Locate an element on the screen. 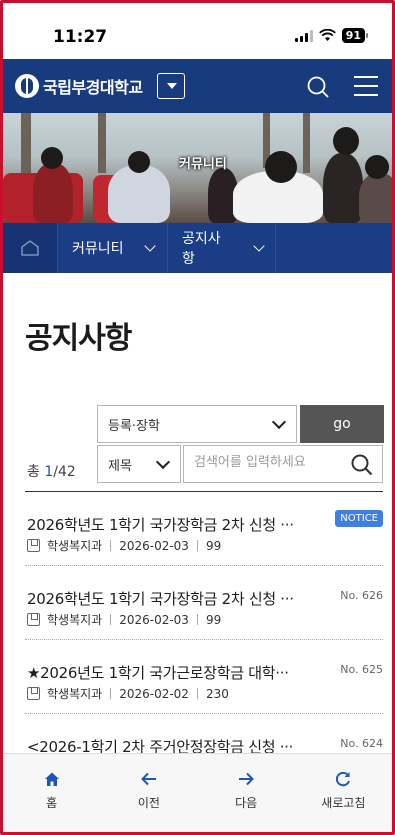  post-date: 2026-02-02 is located at coordinates (154, 693).